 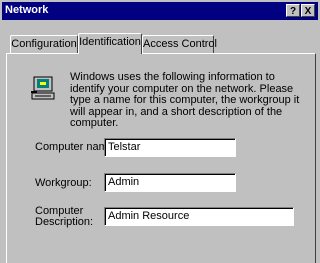 What do you see at coordinates (308, 10) in the screenshot?
I see `close-button: X` at bounding box center [308, 10].